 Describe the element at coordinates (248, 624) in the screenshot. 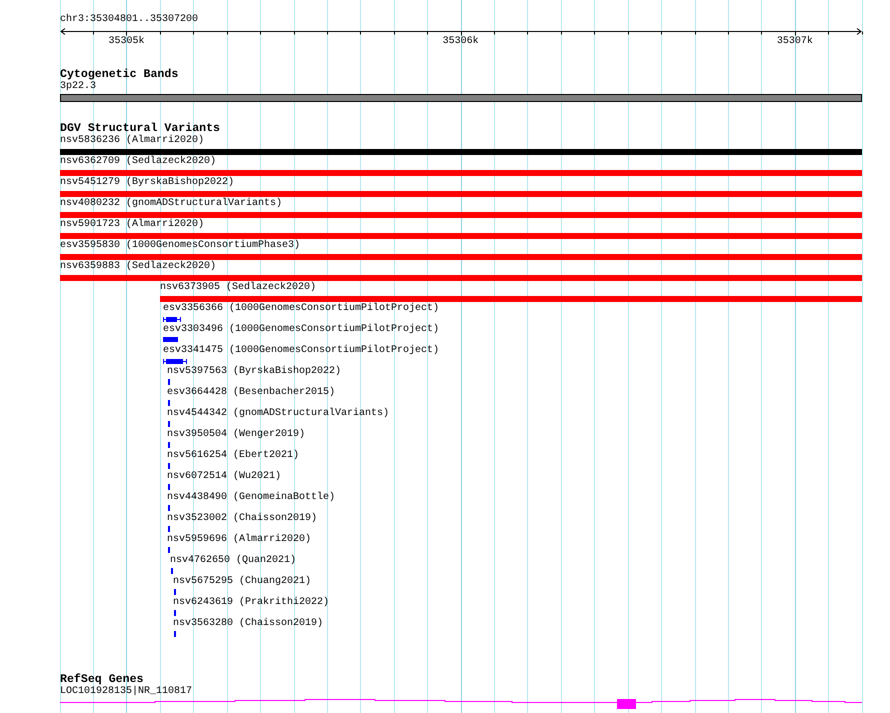

I see `variant-label: nsv3563280 (Chaisson2019)` at that location.